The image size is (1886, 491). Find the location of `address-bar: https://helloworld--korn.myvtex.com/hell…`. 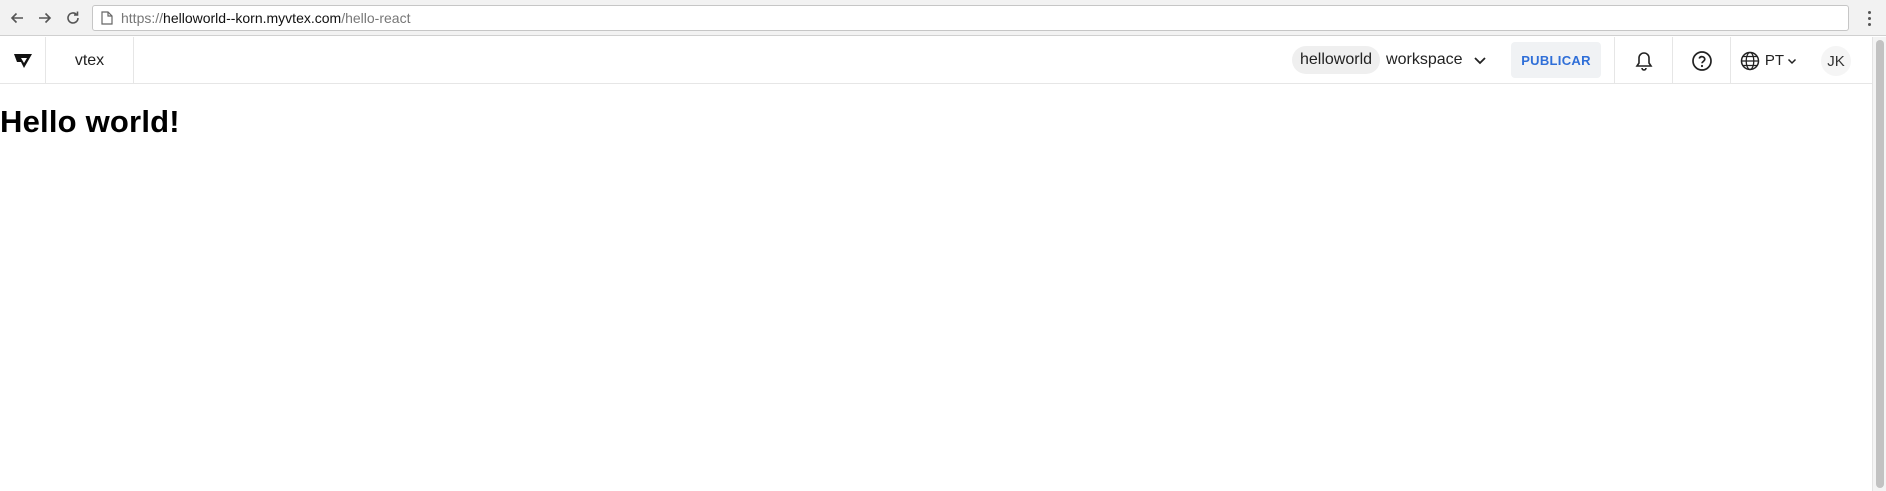

address-bar: https://helloworld--korn.myvtex.com/hell… is located at coordinates (970, 18).